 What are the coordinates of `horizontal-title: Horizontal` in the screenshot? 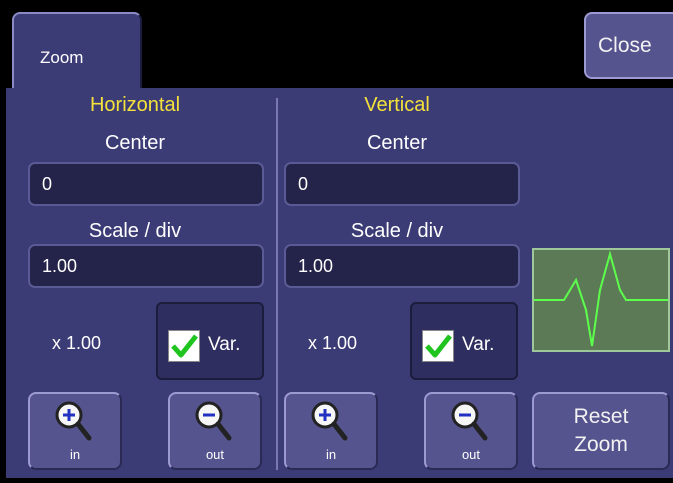 It's located at (135, 105).